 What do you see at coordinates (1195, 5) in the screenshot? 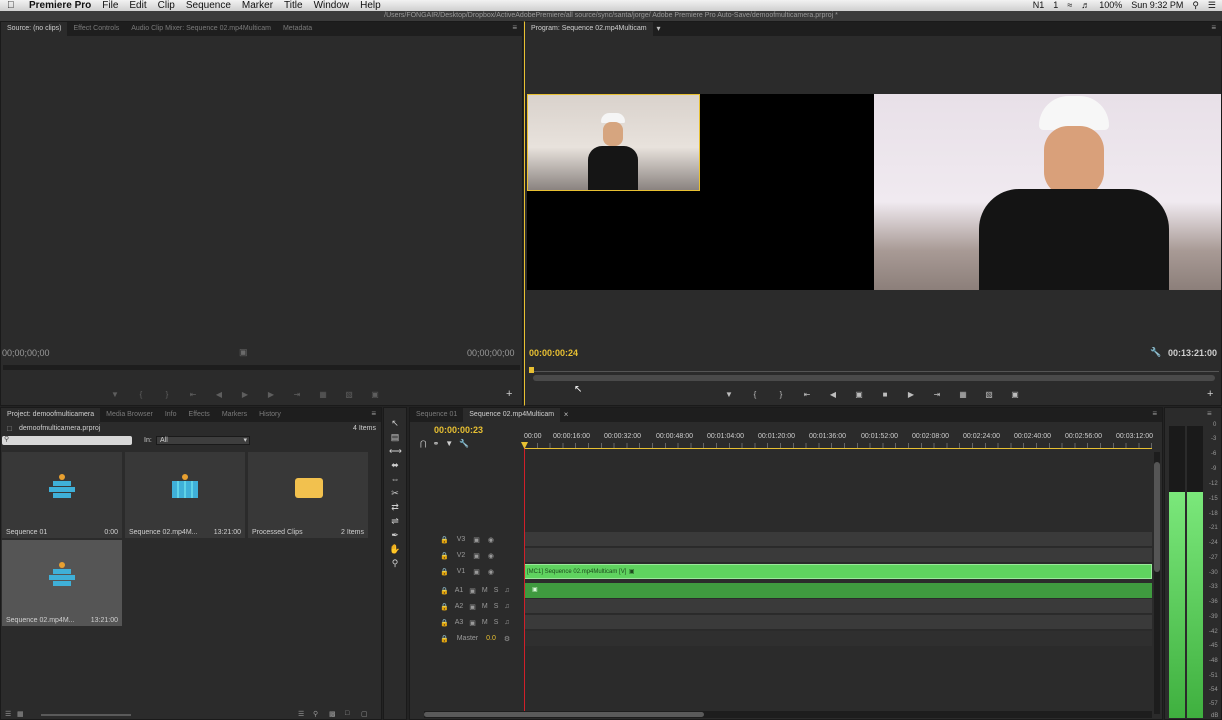
I see `spotlight-icon: ⚲` at bounding box center [1195, 5].